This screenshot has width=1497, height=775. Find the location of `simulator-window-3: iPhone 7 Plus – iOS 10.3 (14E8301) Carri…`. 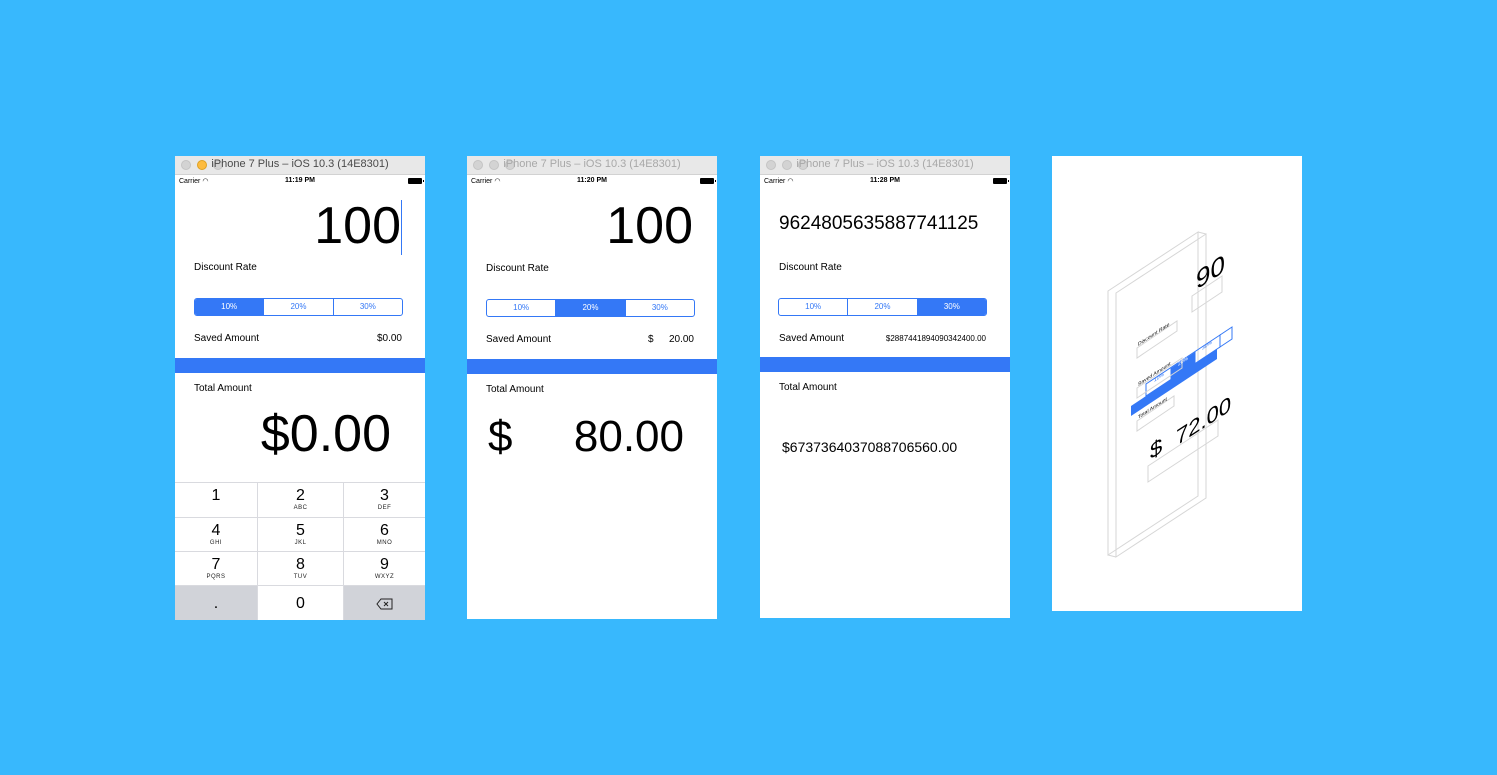

simulator-window-3: iPhone 7 Plus – iOS 10.3 (14E8301) Carri… is located at coordinates (885, 387).